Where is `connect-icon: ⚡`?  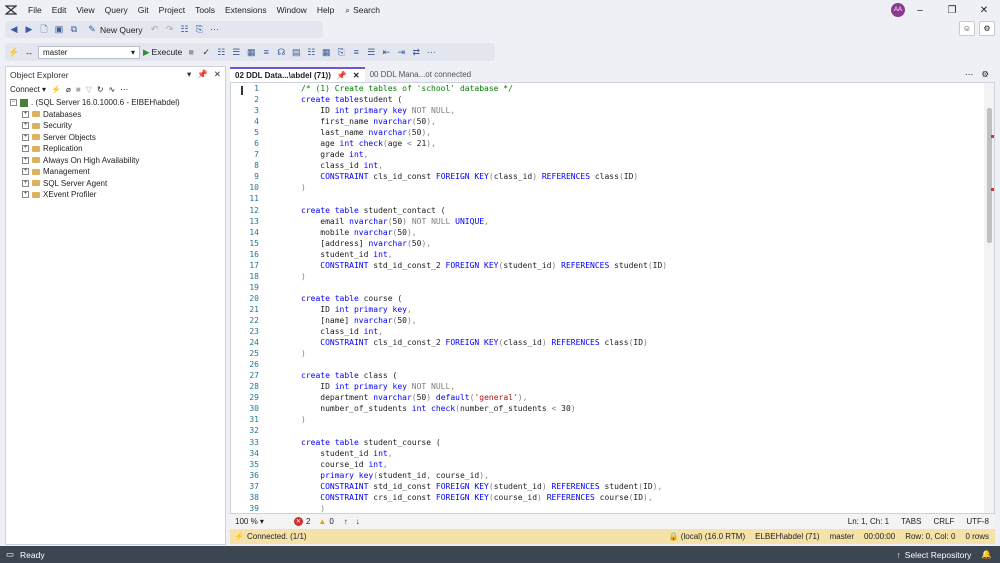 connect-icon: ⚡ is located at coordinates (14, 52).